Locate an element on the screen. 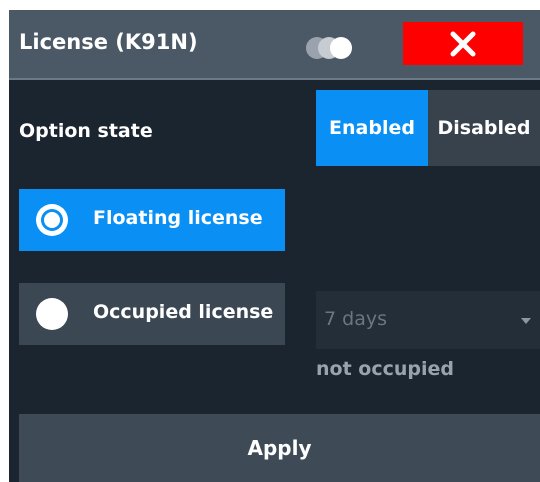 The image size is (540, 482). dialog-title: License (K91N) is located at coordinates (108, 42).